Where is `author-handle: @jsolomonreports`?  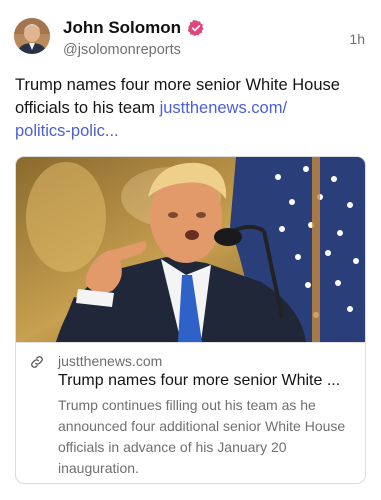 author-handle: @jsolomonreports is located at coordinates (122, 50).